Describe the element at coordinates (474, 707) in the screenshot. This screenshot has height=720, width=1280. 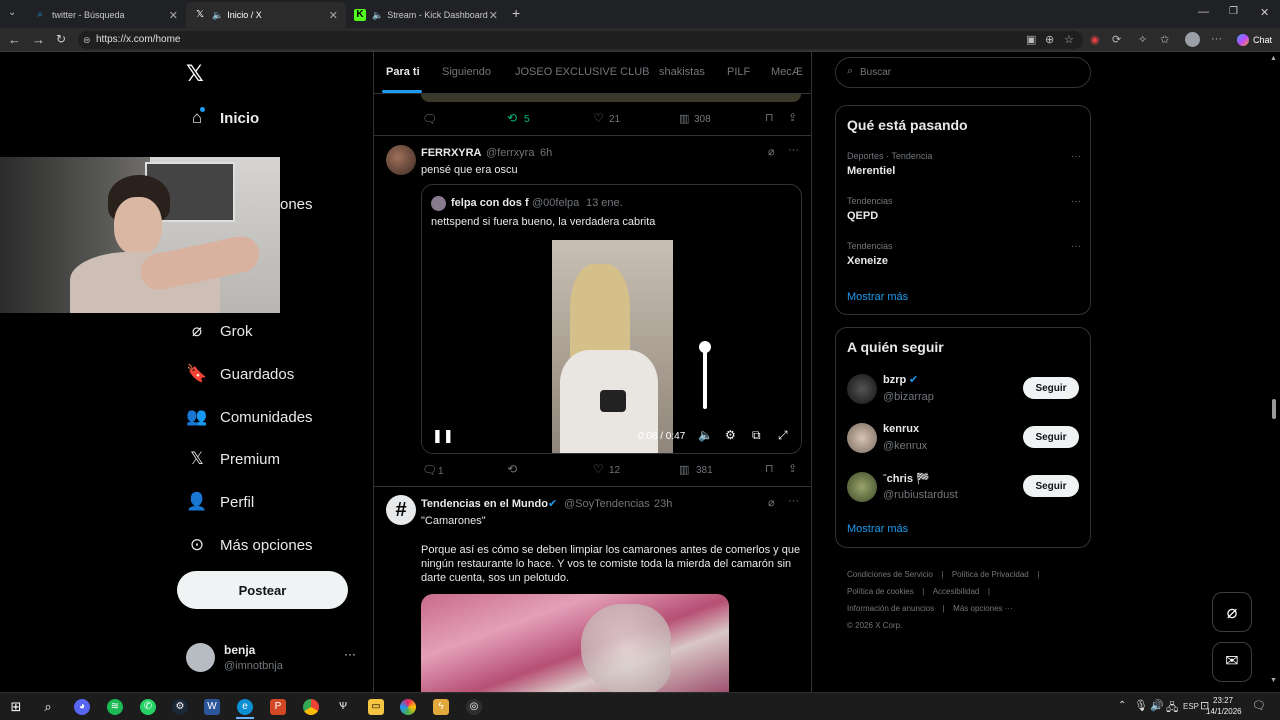
I see `obs-icon: ◎` at that location.